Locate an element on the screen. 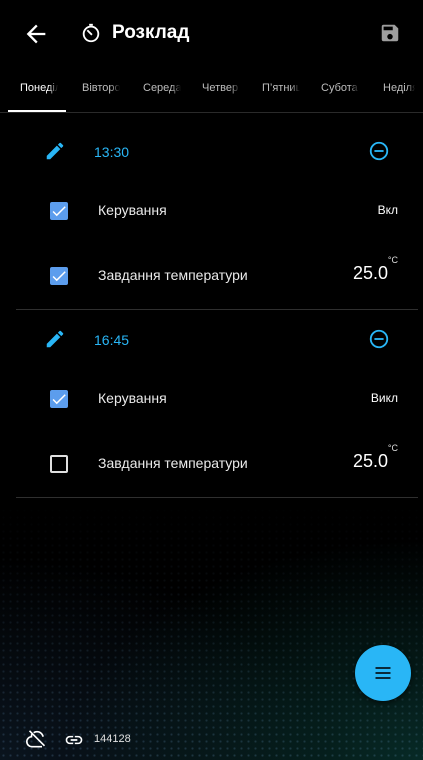 The height and width of the screenshot is (760, 423). menu-fab-button is located at coordinates (383, 673).